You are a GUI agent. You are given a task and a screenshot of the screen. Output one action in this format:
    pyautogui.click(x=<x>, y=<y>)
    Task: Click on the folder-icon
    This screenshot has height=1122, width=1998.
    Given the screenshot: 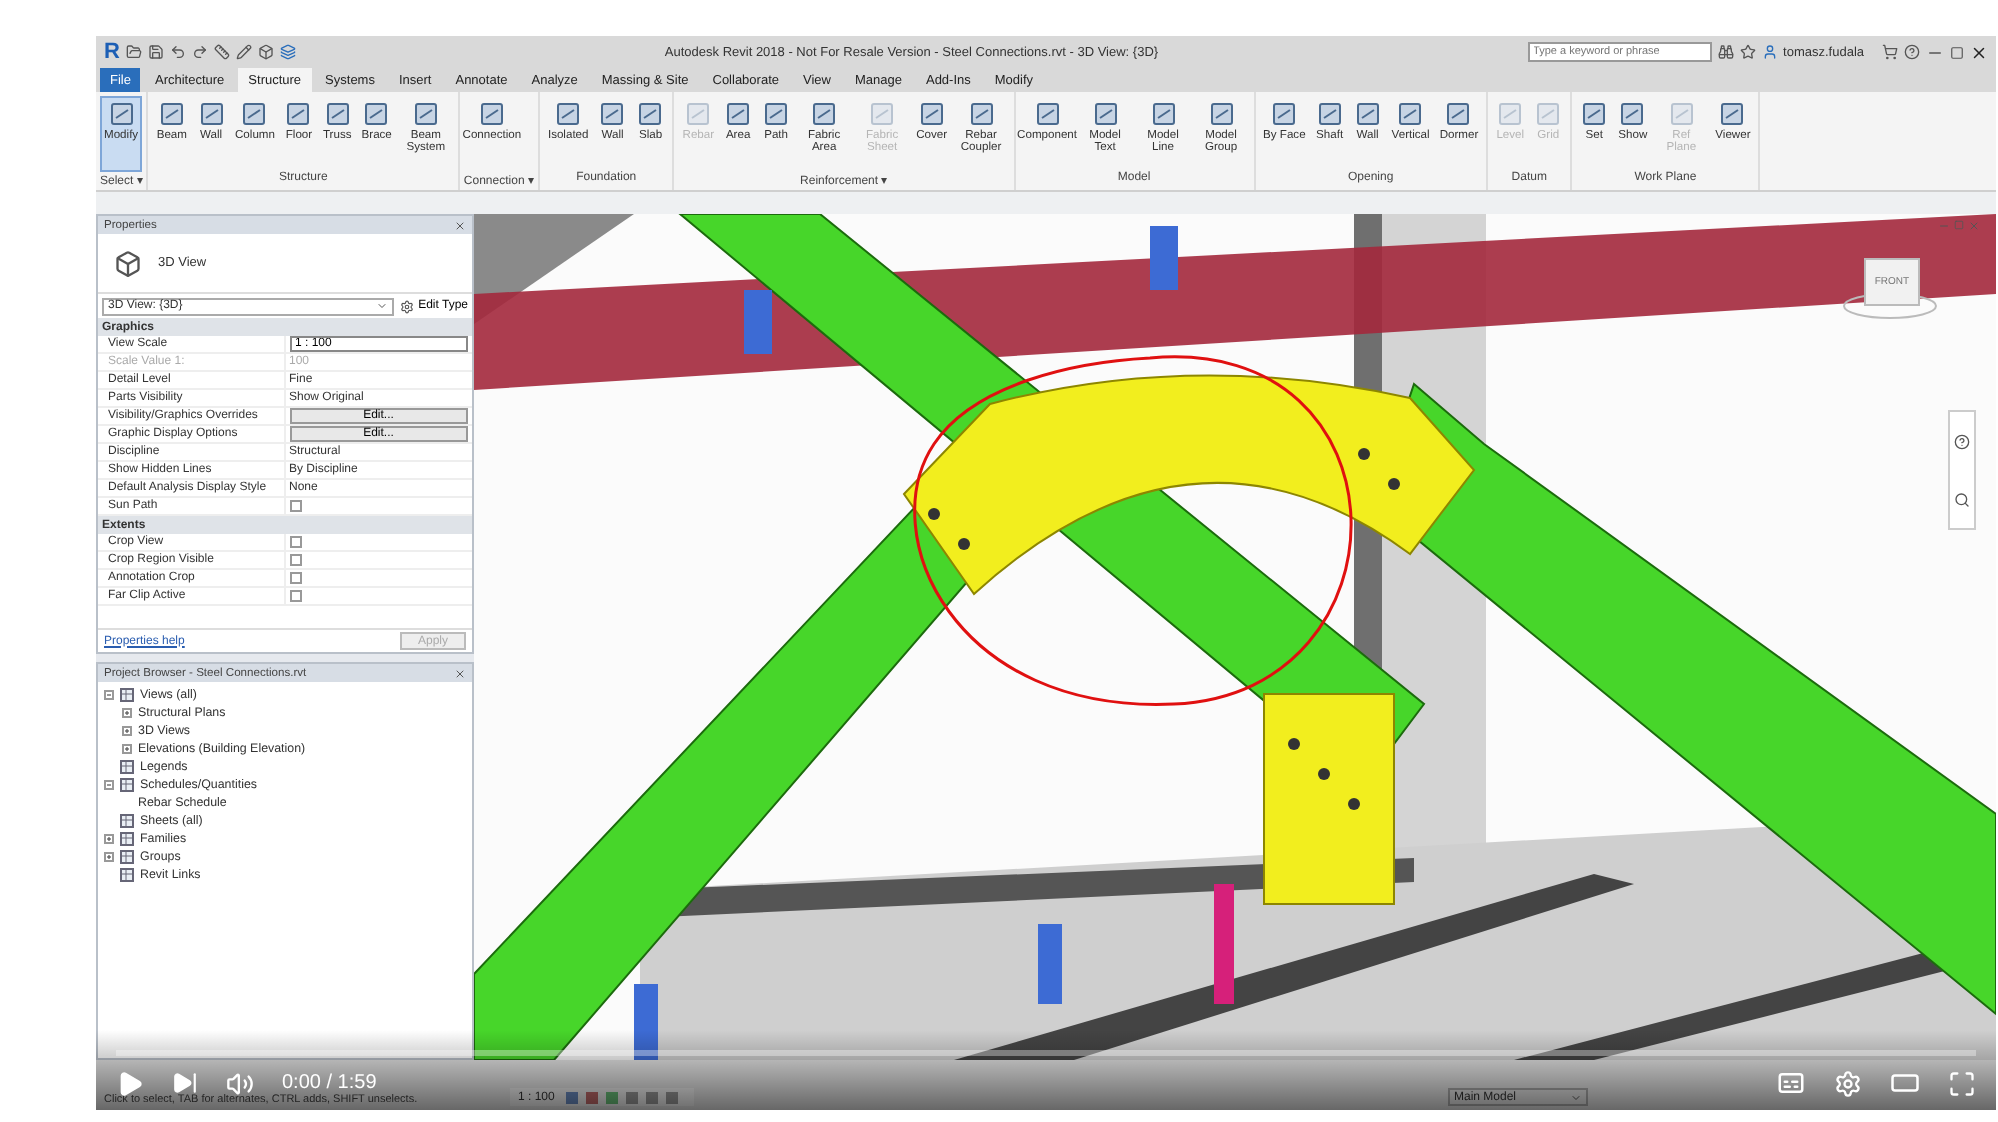 What is the action you would take?
    pyautogui.click(x=133, y=52)
    